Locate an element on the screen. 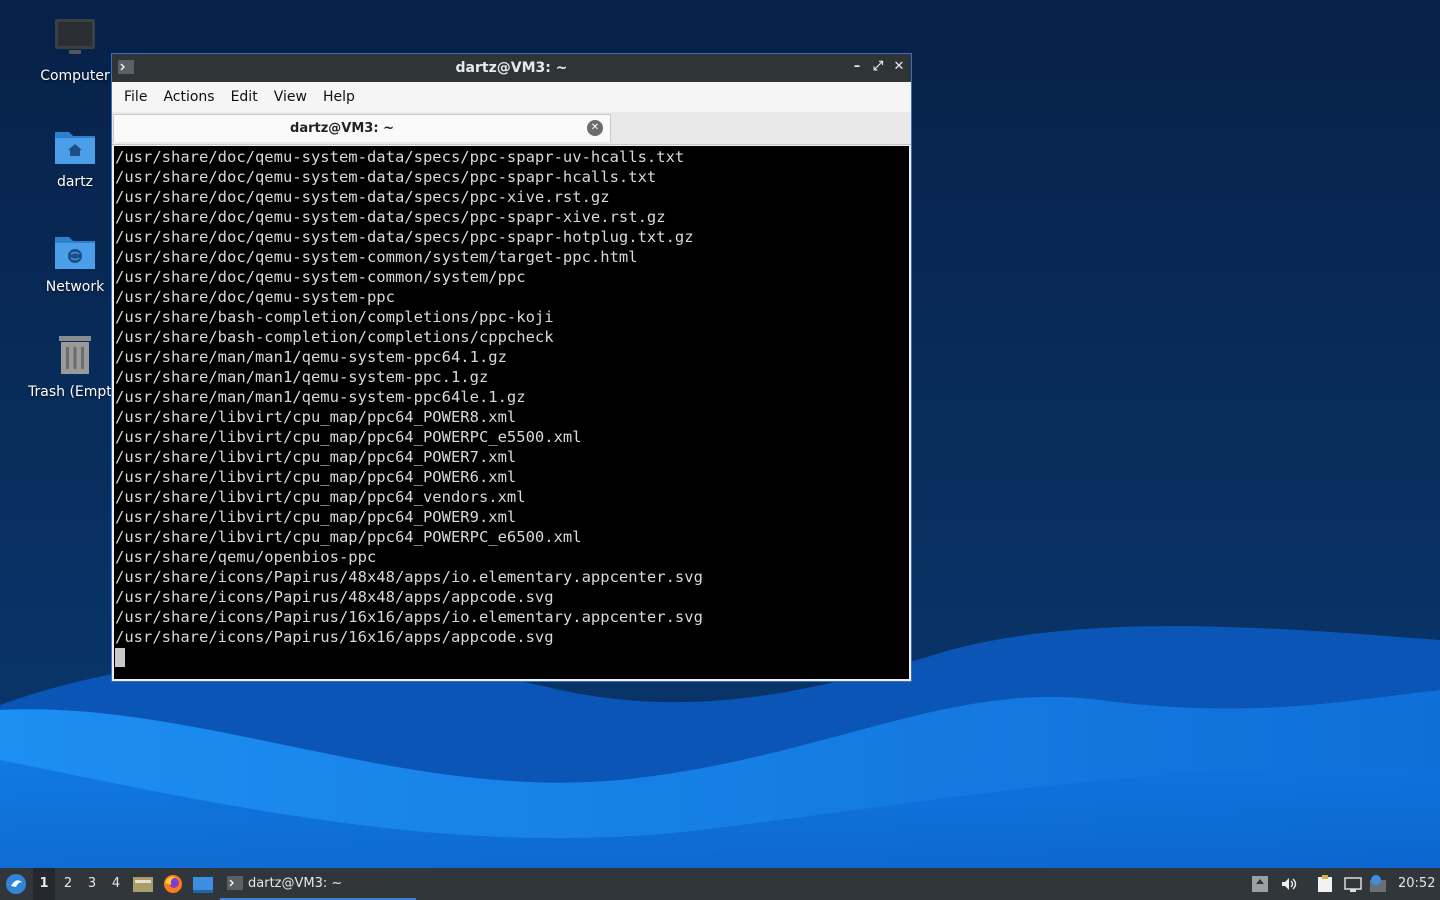 This screenshot has height=900, width=1440. clipboard-icon is located at coordinates (1325, 884).